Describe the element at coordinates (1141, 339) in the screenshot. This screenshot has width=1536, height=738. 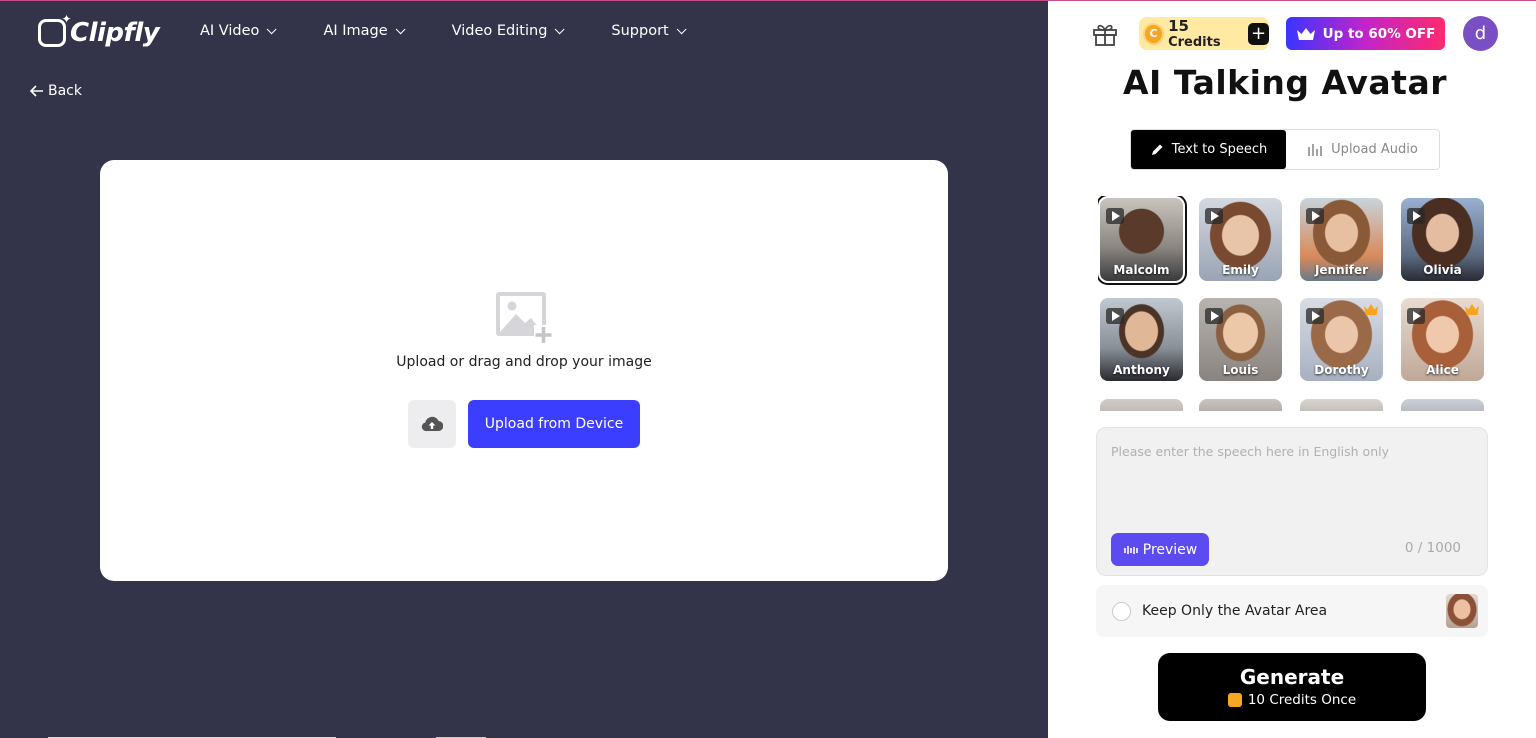
I see `avatar-card-anthony: Anthony` at that location.